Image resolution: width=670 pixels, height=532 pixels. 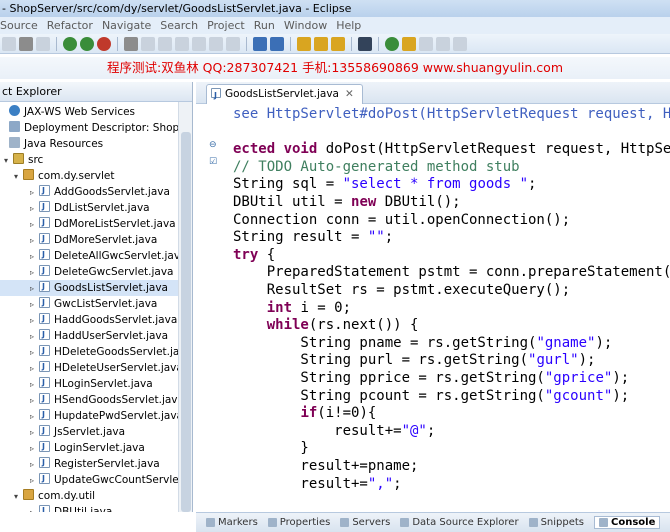 I want to click on external-tools-icon, so click(x=104, y=43).